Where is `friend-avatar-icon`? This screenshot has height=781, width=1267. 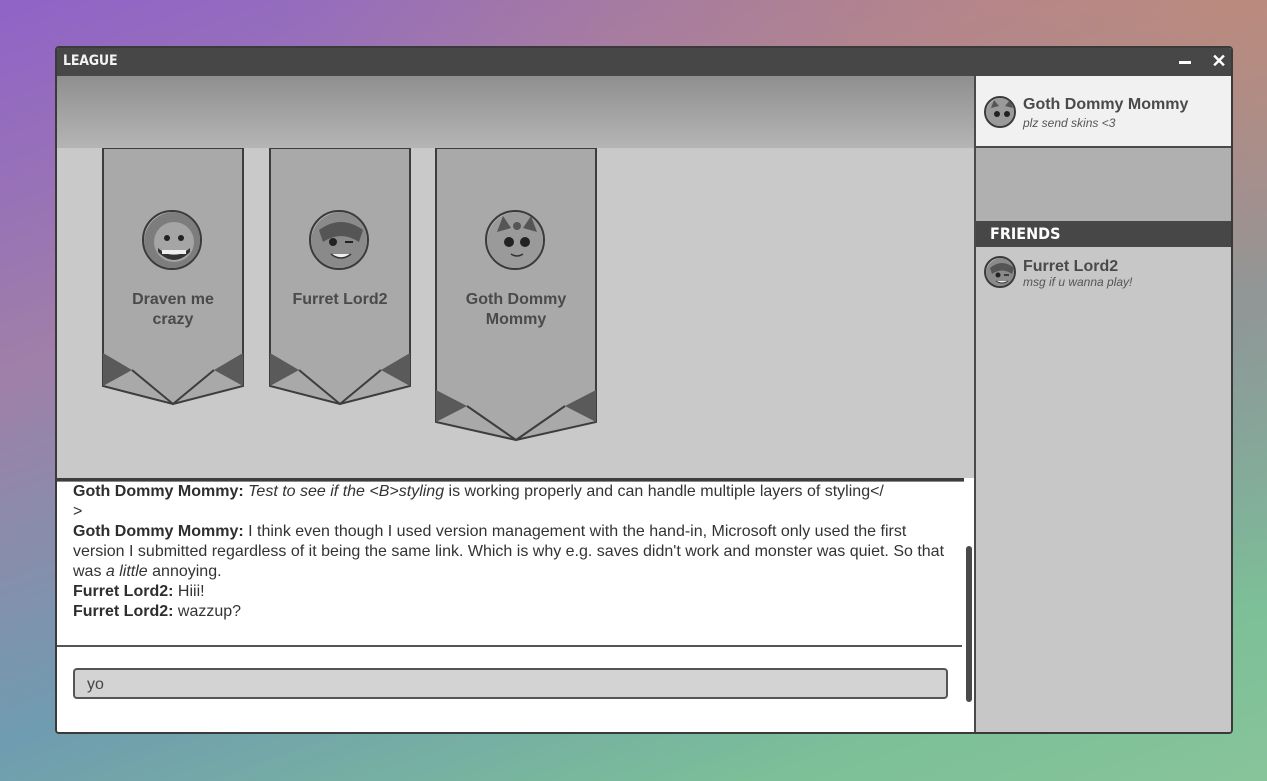
friend-avatar-icon is located at coordinates (1000, 272).